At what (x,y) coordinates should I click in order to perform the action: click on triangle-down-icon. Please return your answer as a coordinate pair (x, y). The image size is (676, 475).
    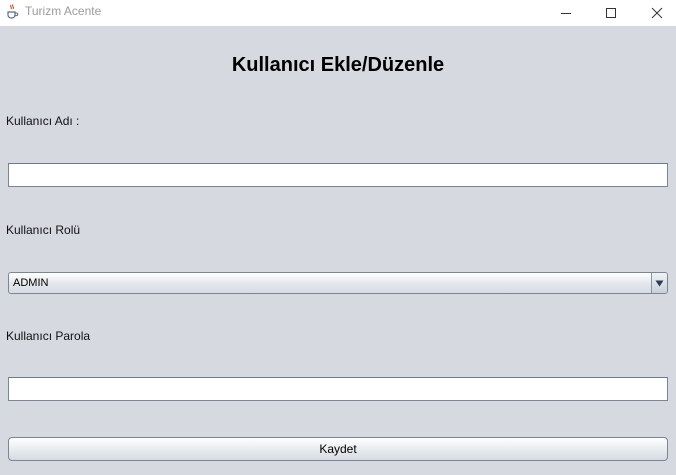
    Looking at the image, I should click on (659, 283).